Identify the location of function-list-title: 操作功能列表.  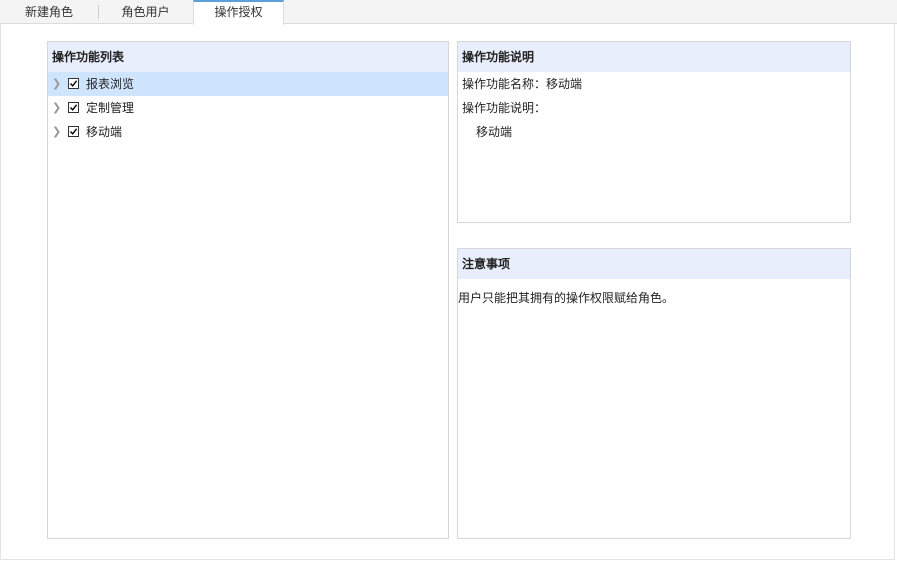
(248, 57).